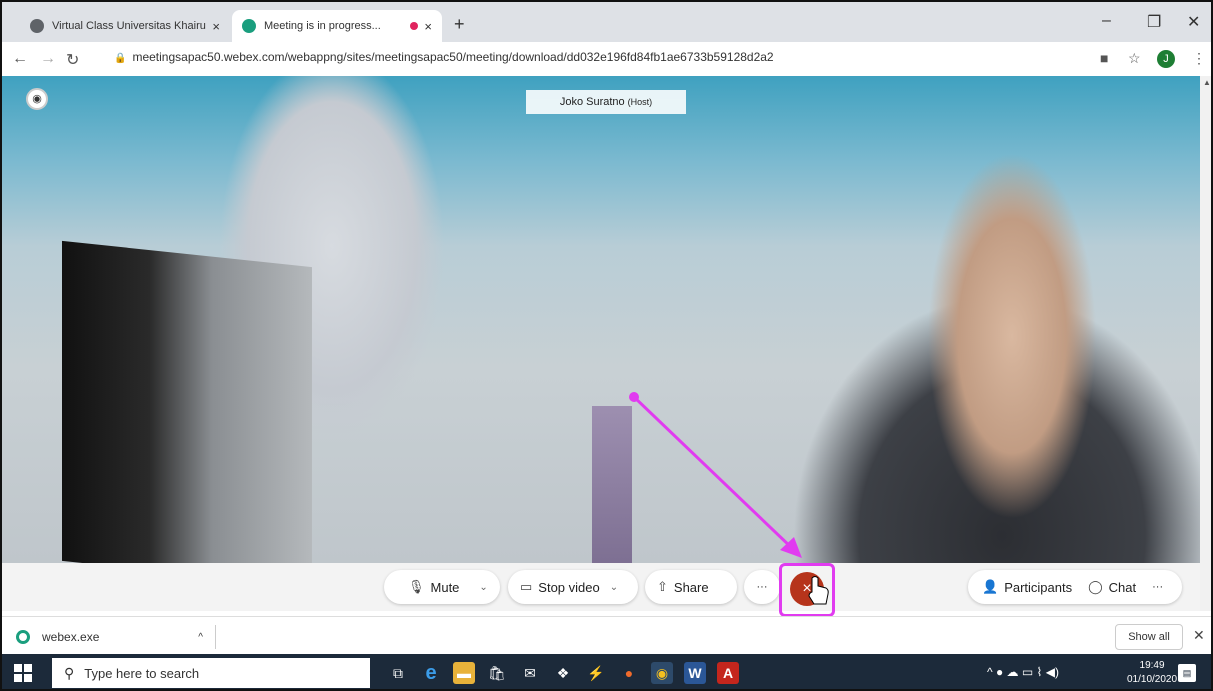  What do you see at coordinates (695, 673) in the screenshot?
I see `word-icon: W` at bounding box center [695, 673].